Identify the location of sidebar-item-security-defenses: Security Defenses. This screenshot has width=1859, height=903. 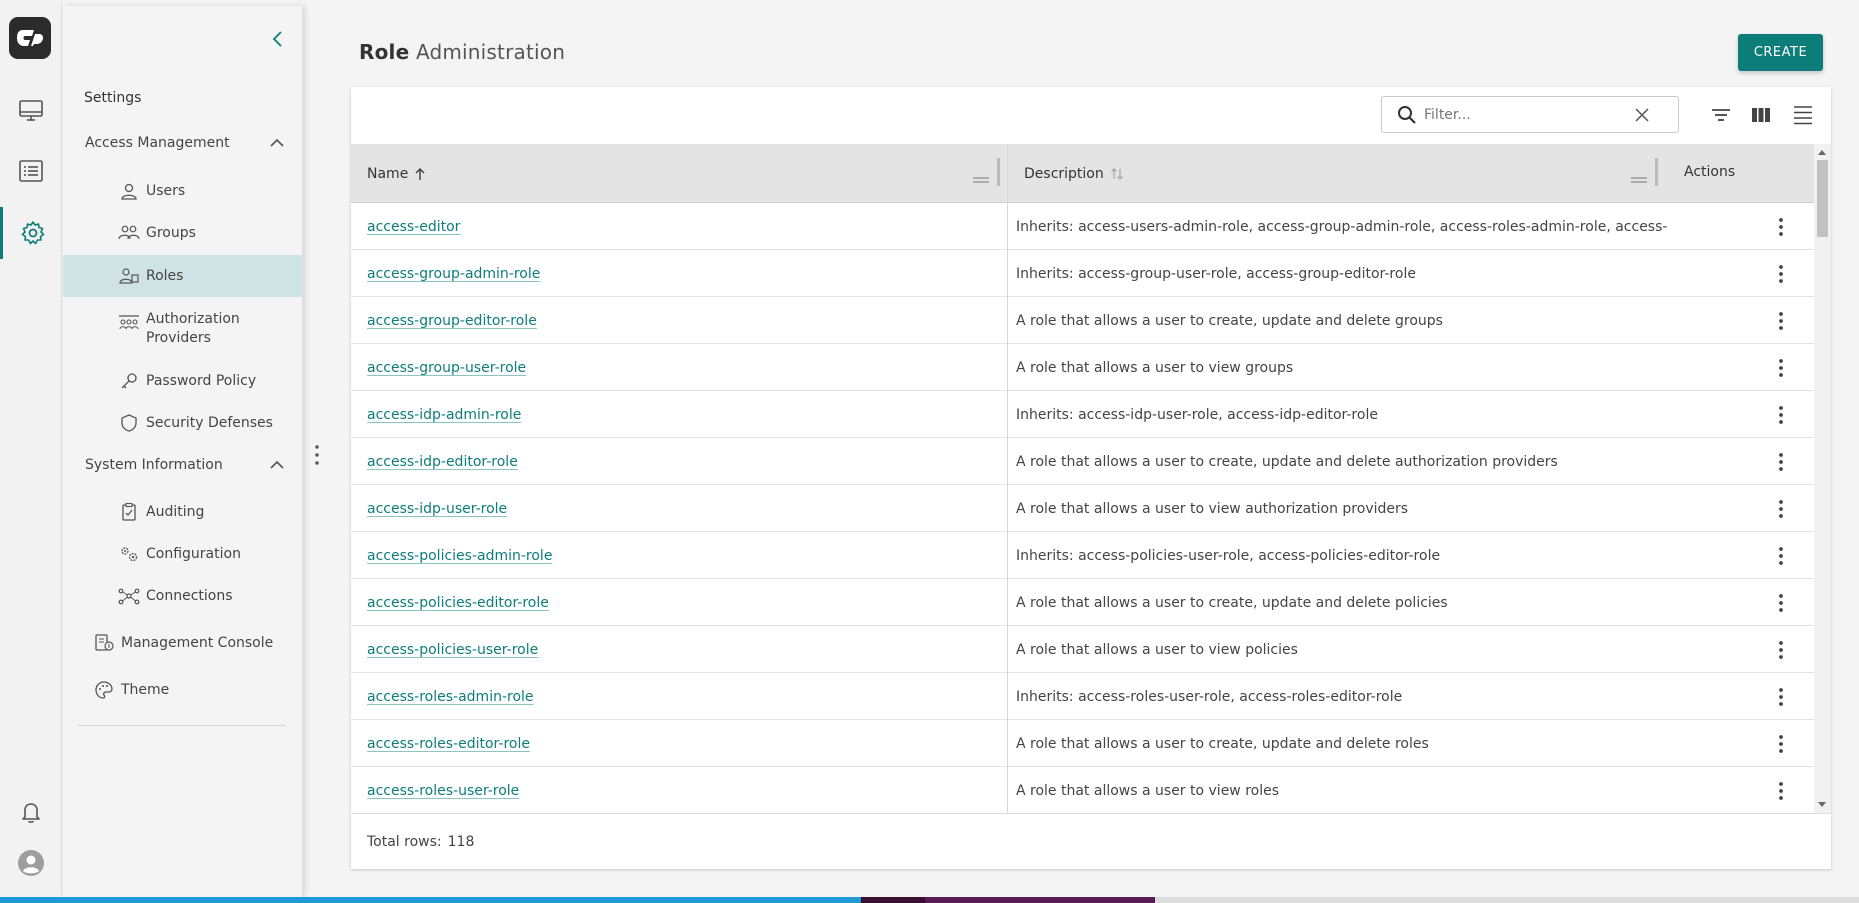
(183, 423).